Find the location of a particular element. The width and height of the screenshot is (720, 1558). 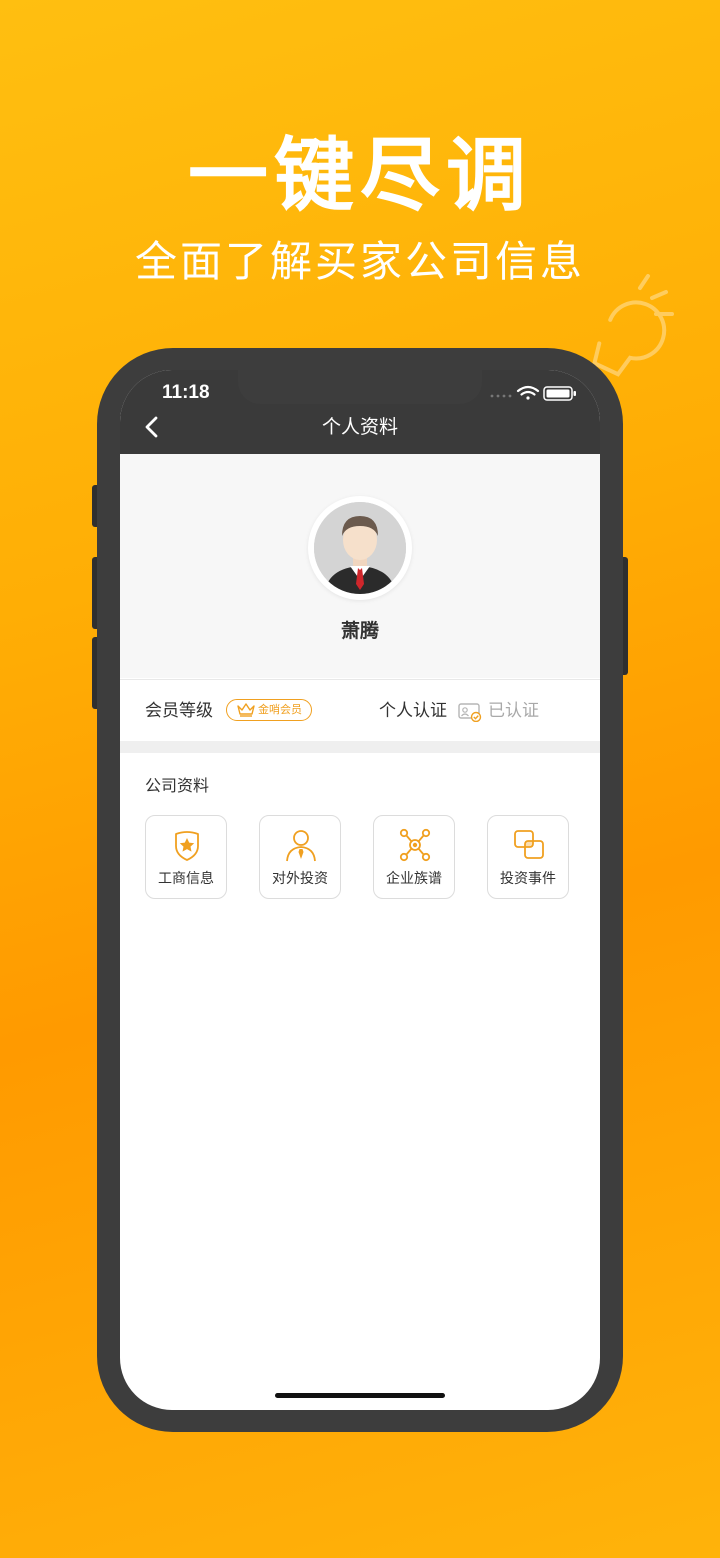

overlap-squares-icon is located at coordinates (529, 844).